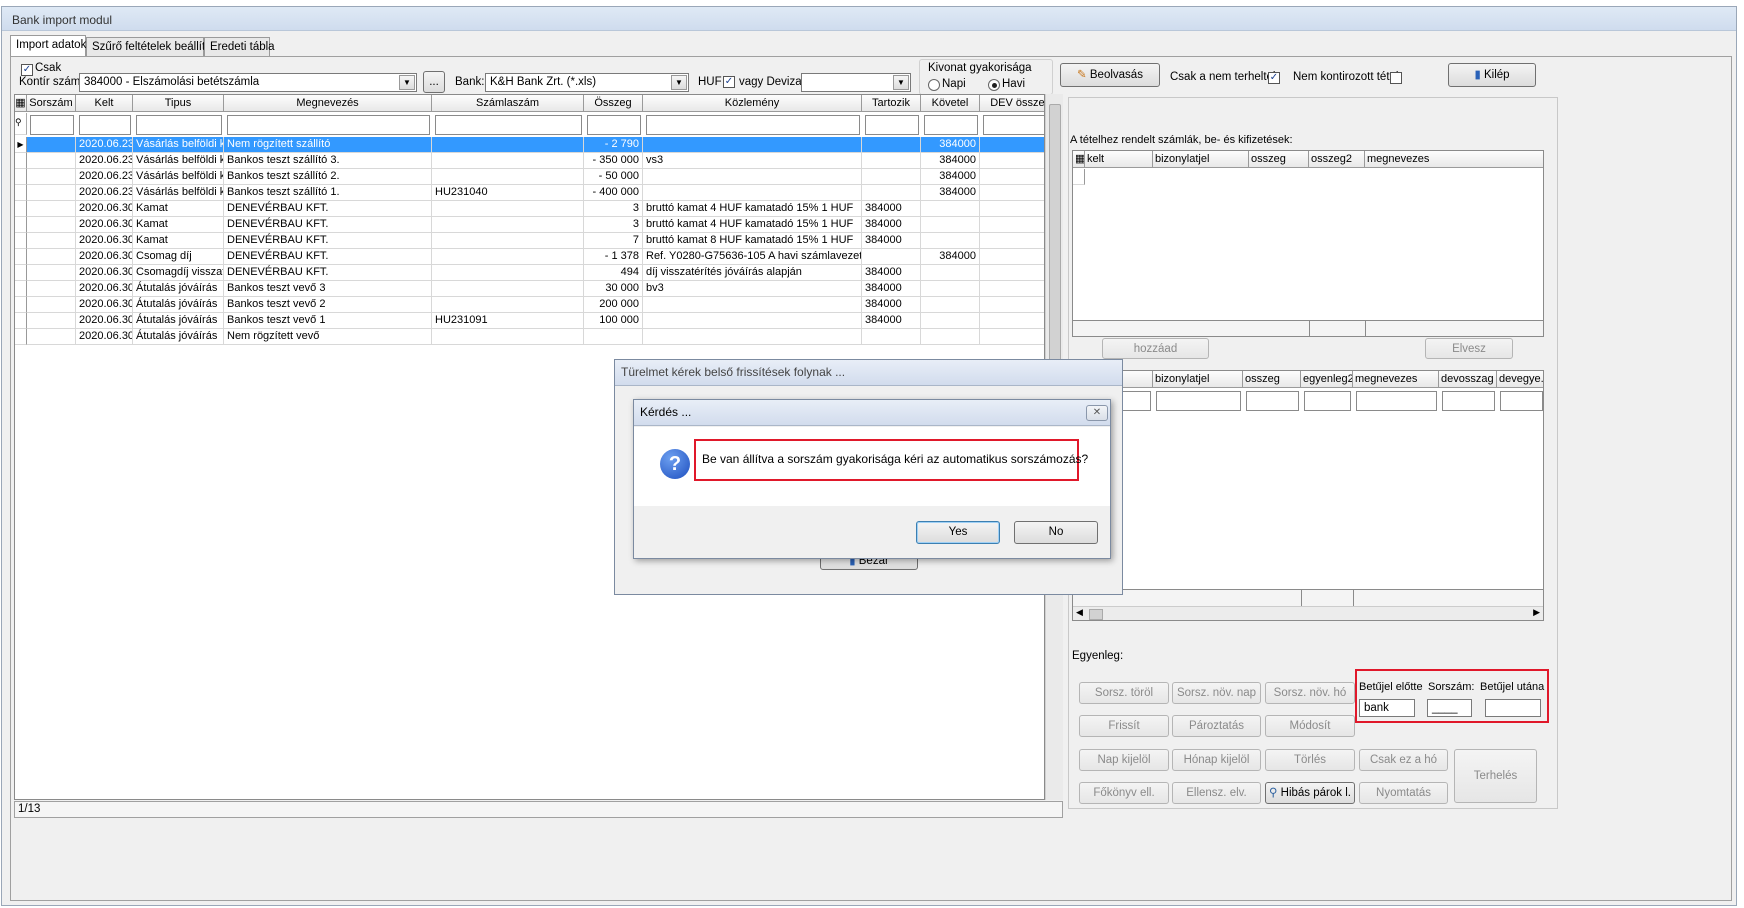  What do you see at coordinates (613, 161) in the screenshot?
I see `main-grid-cell: - 350 000` at bounding box center [613, 161].